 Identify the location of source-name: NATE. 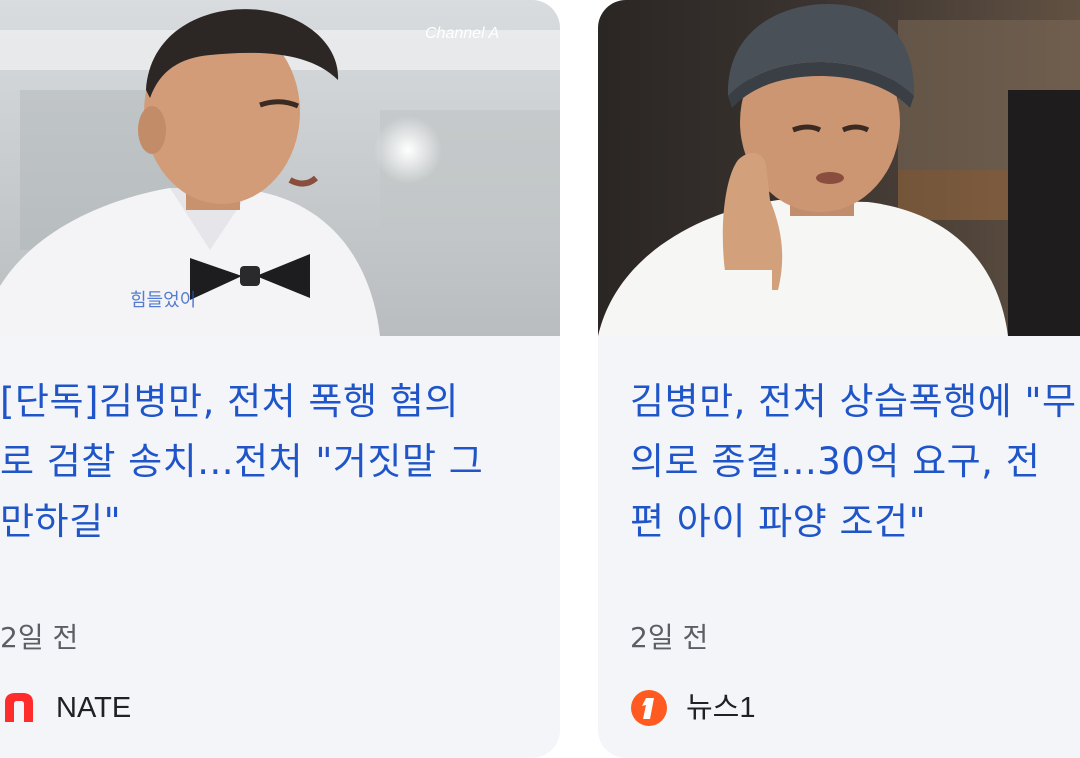
(94, 708).